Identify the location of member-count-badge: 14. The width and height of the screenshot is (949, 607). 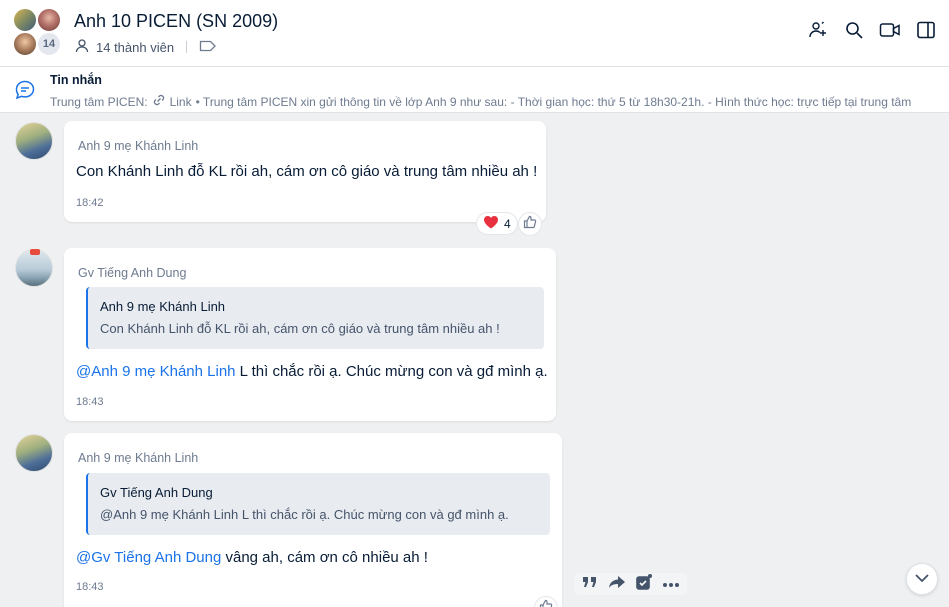
(49, 44).